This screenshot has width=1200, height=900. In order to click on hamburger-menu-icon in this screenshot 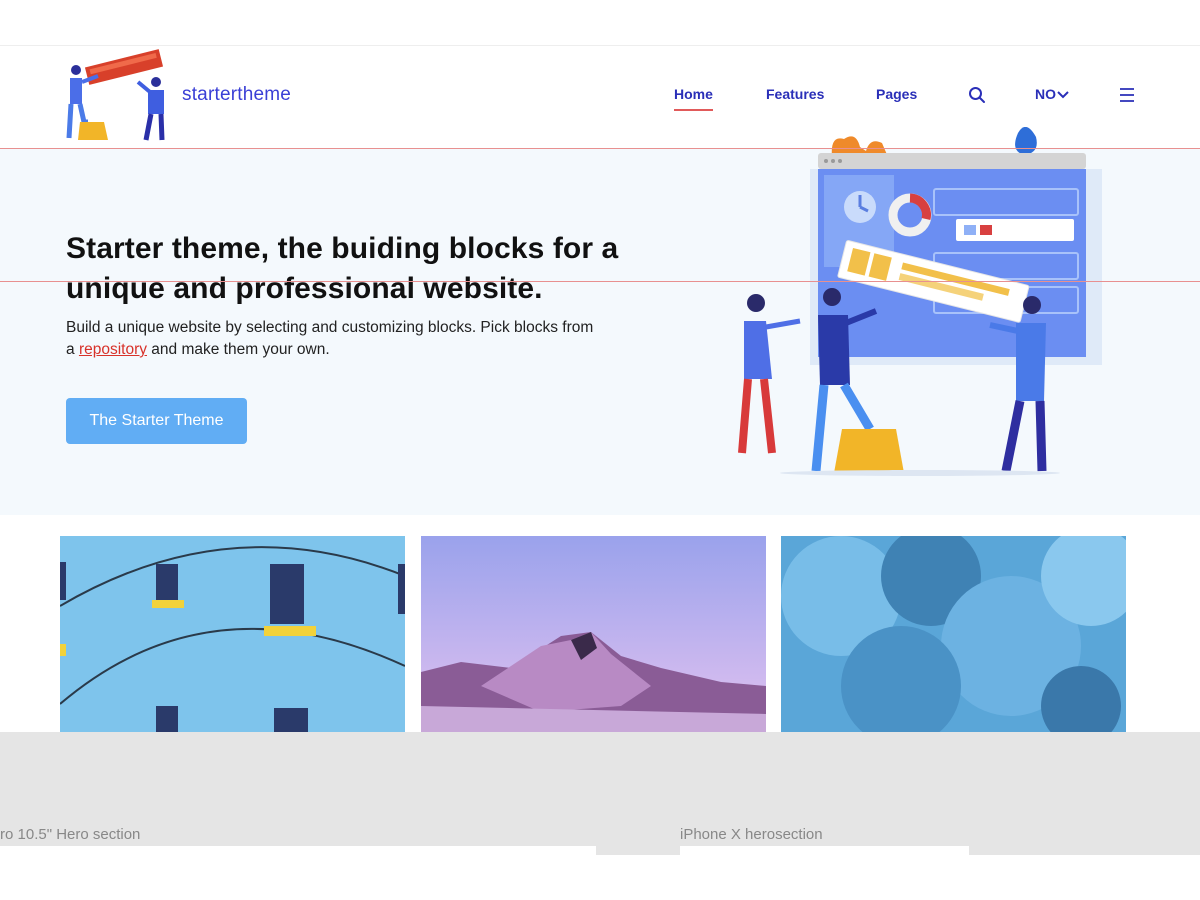, I will do `click(1127, 95)`.